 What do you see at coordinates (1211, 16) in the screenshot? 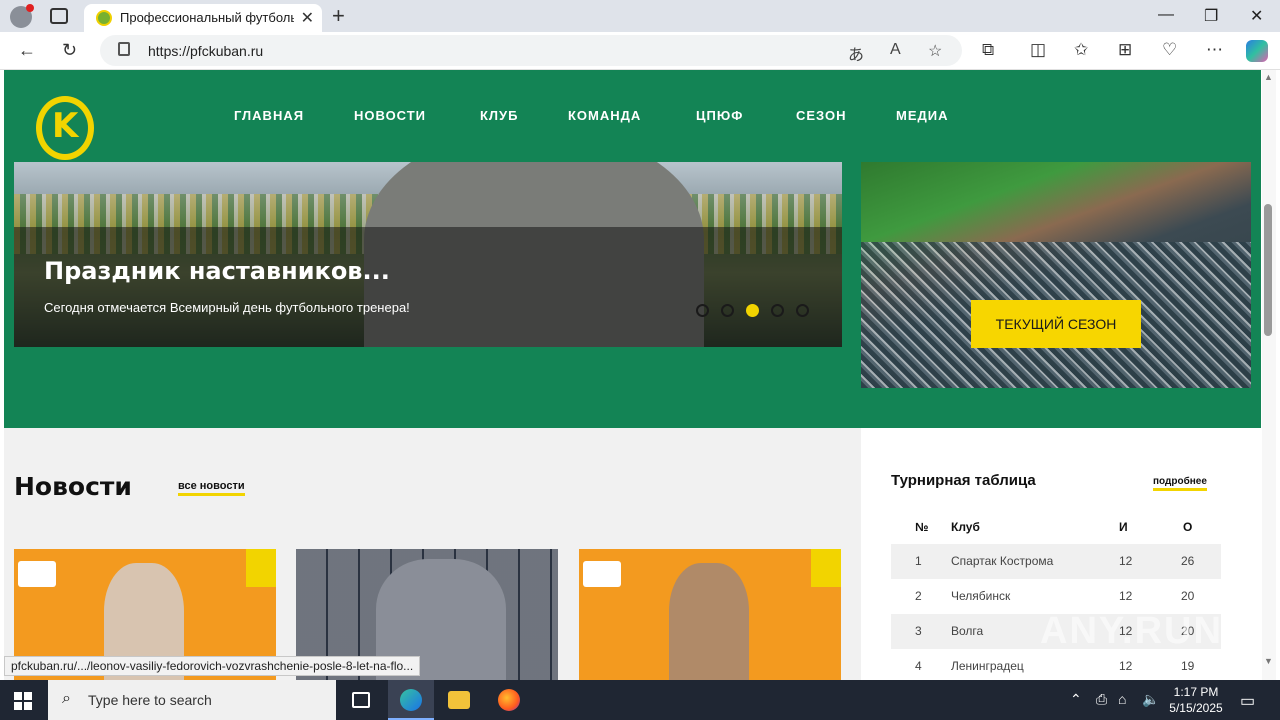
I see `maximize-button: ❐` at bounding box center [1211, 16].